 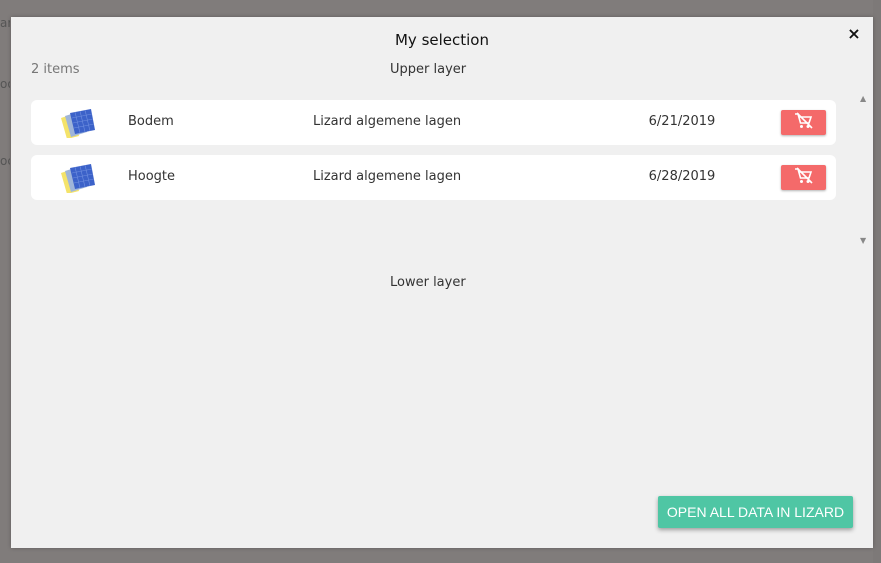 I want to click on close-icon: ×, so click(x=854, y=33).